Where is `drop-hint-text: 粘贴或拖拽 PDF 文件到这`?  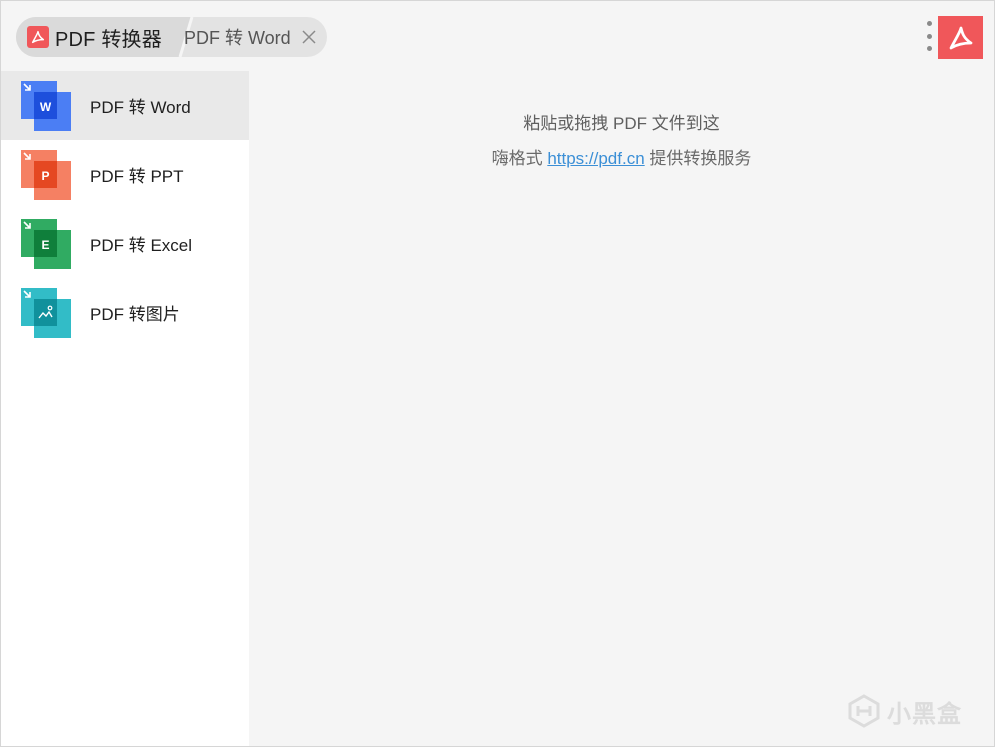 drop-hint-text: 粘贴或拖拽 PDF 文件到这 is located at coordinates (621, 123).